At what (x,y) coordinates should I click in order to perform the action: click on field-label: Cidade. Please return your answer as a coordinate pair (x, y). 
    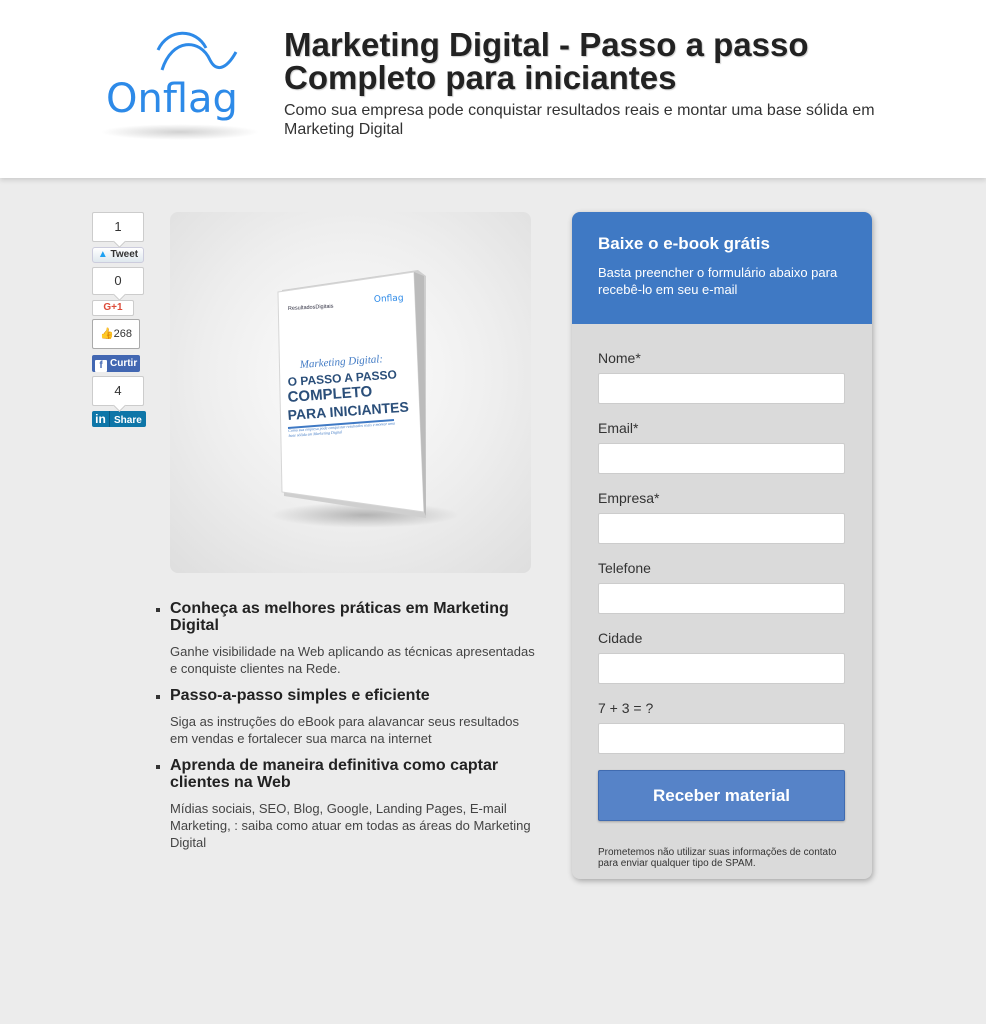
    Looking at the image, I should click on (620, 638).